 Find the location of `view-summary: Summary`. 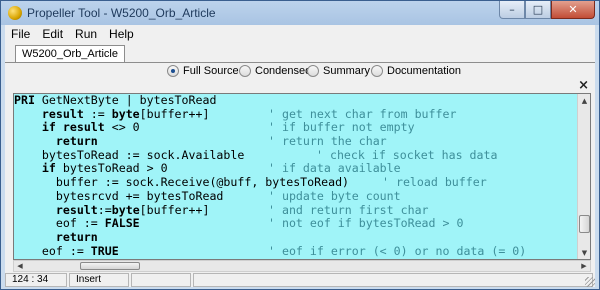

view-summary: Summary is located at coordinates (338, 71).